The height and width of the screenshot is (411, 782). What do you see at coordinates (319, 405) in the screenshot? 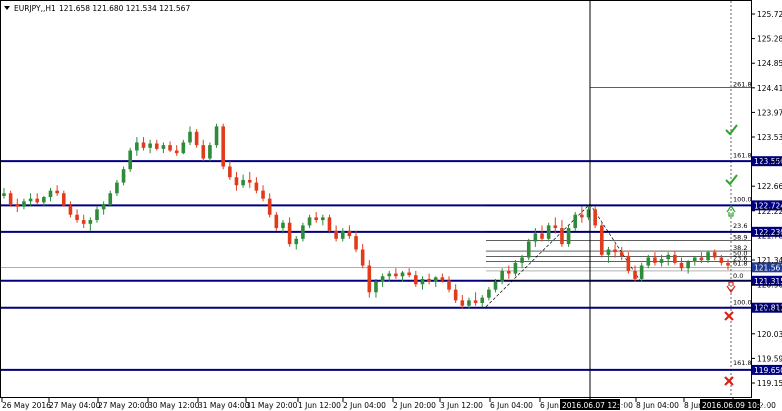
I see `time-tick-label: 1 Jun 12:00` at bounding box center [319, 405].